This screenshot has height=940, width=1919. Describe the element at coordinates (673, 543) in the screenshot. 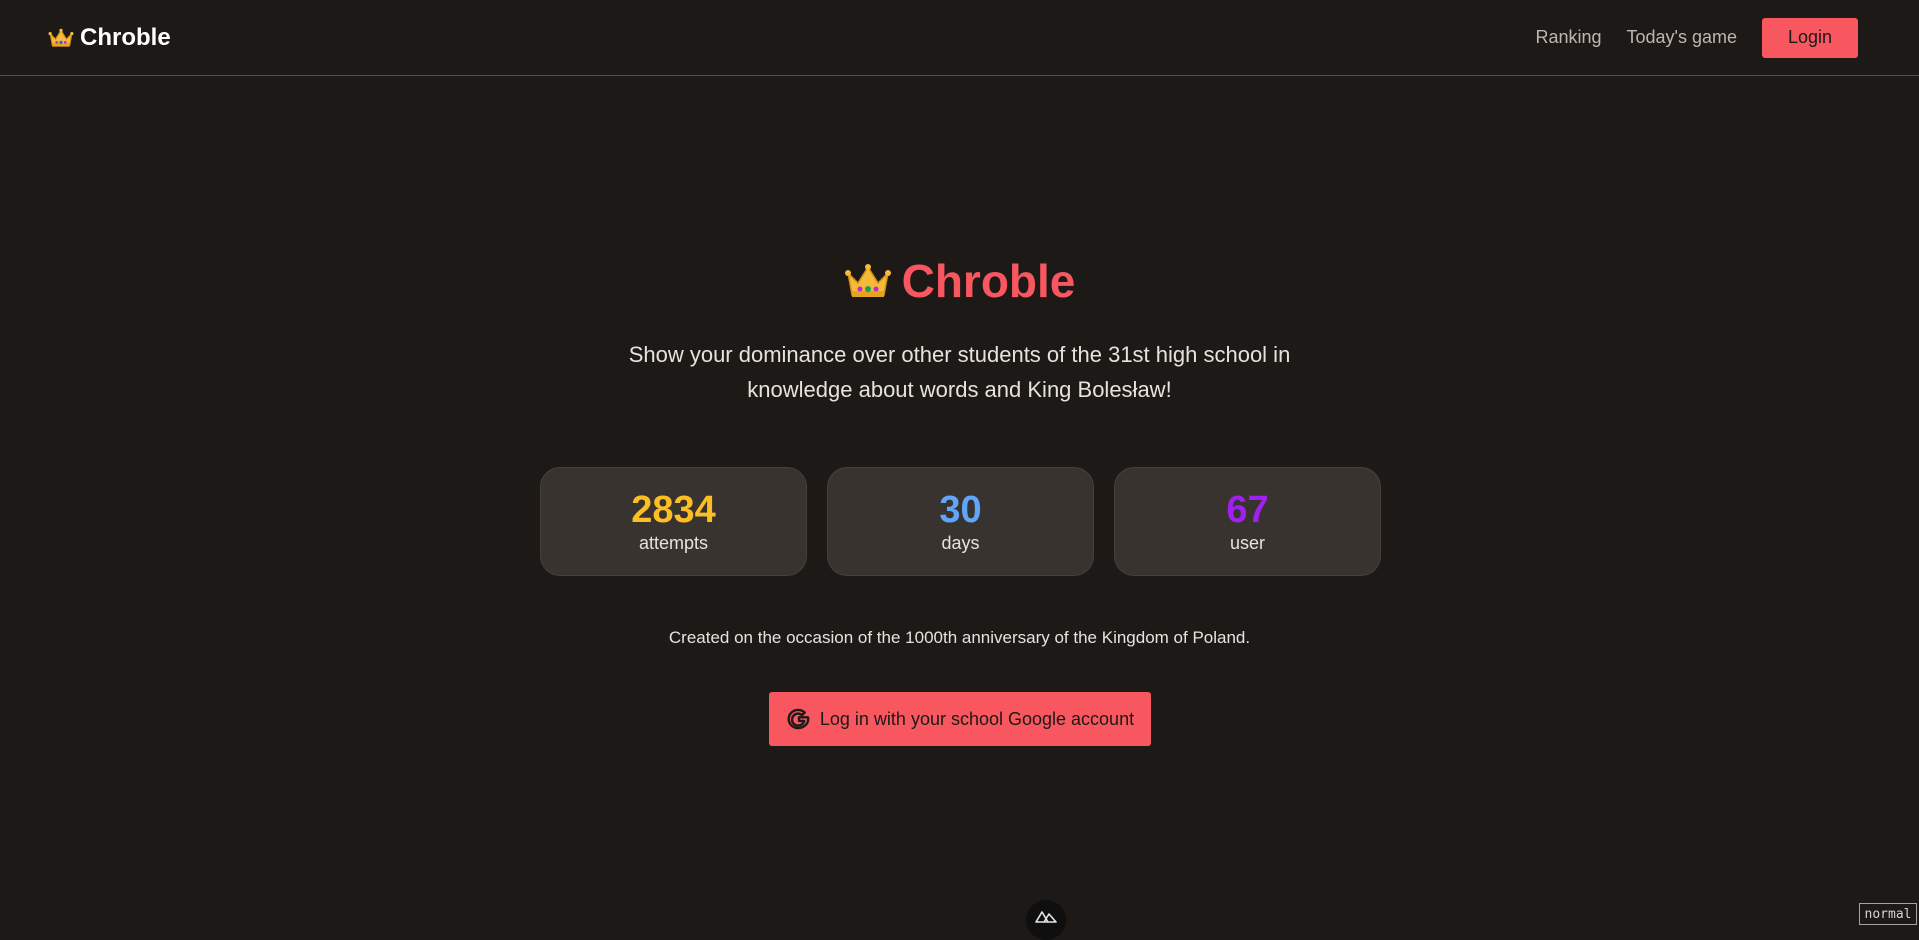

I see `stat-label: attempts` at that location.